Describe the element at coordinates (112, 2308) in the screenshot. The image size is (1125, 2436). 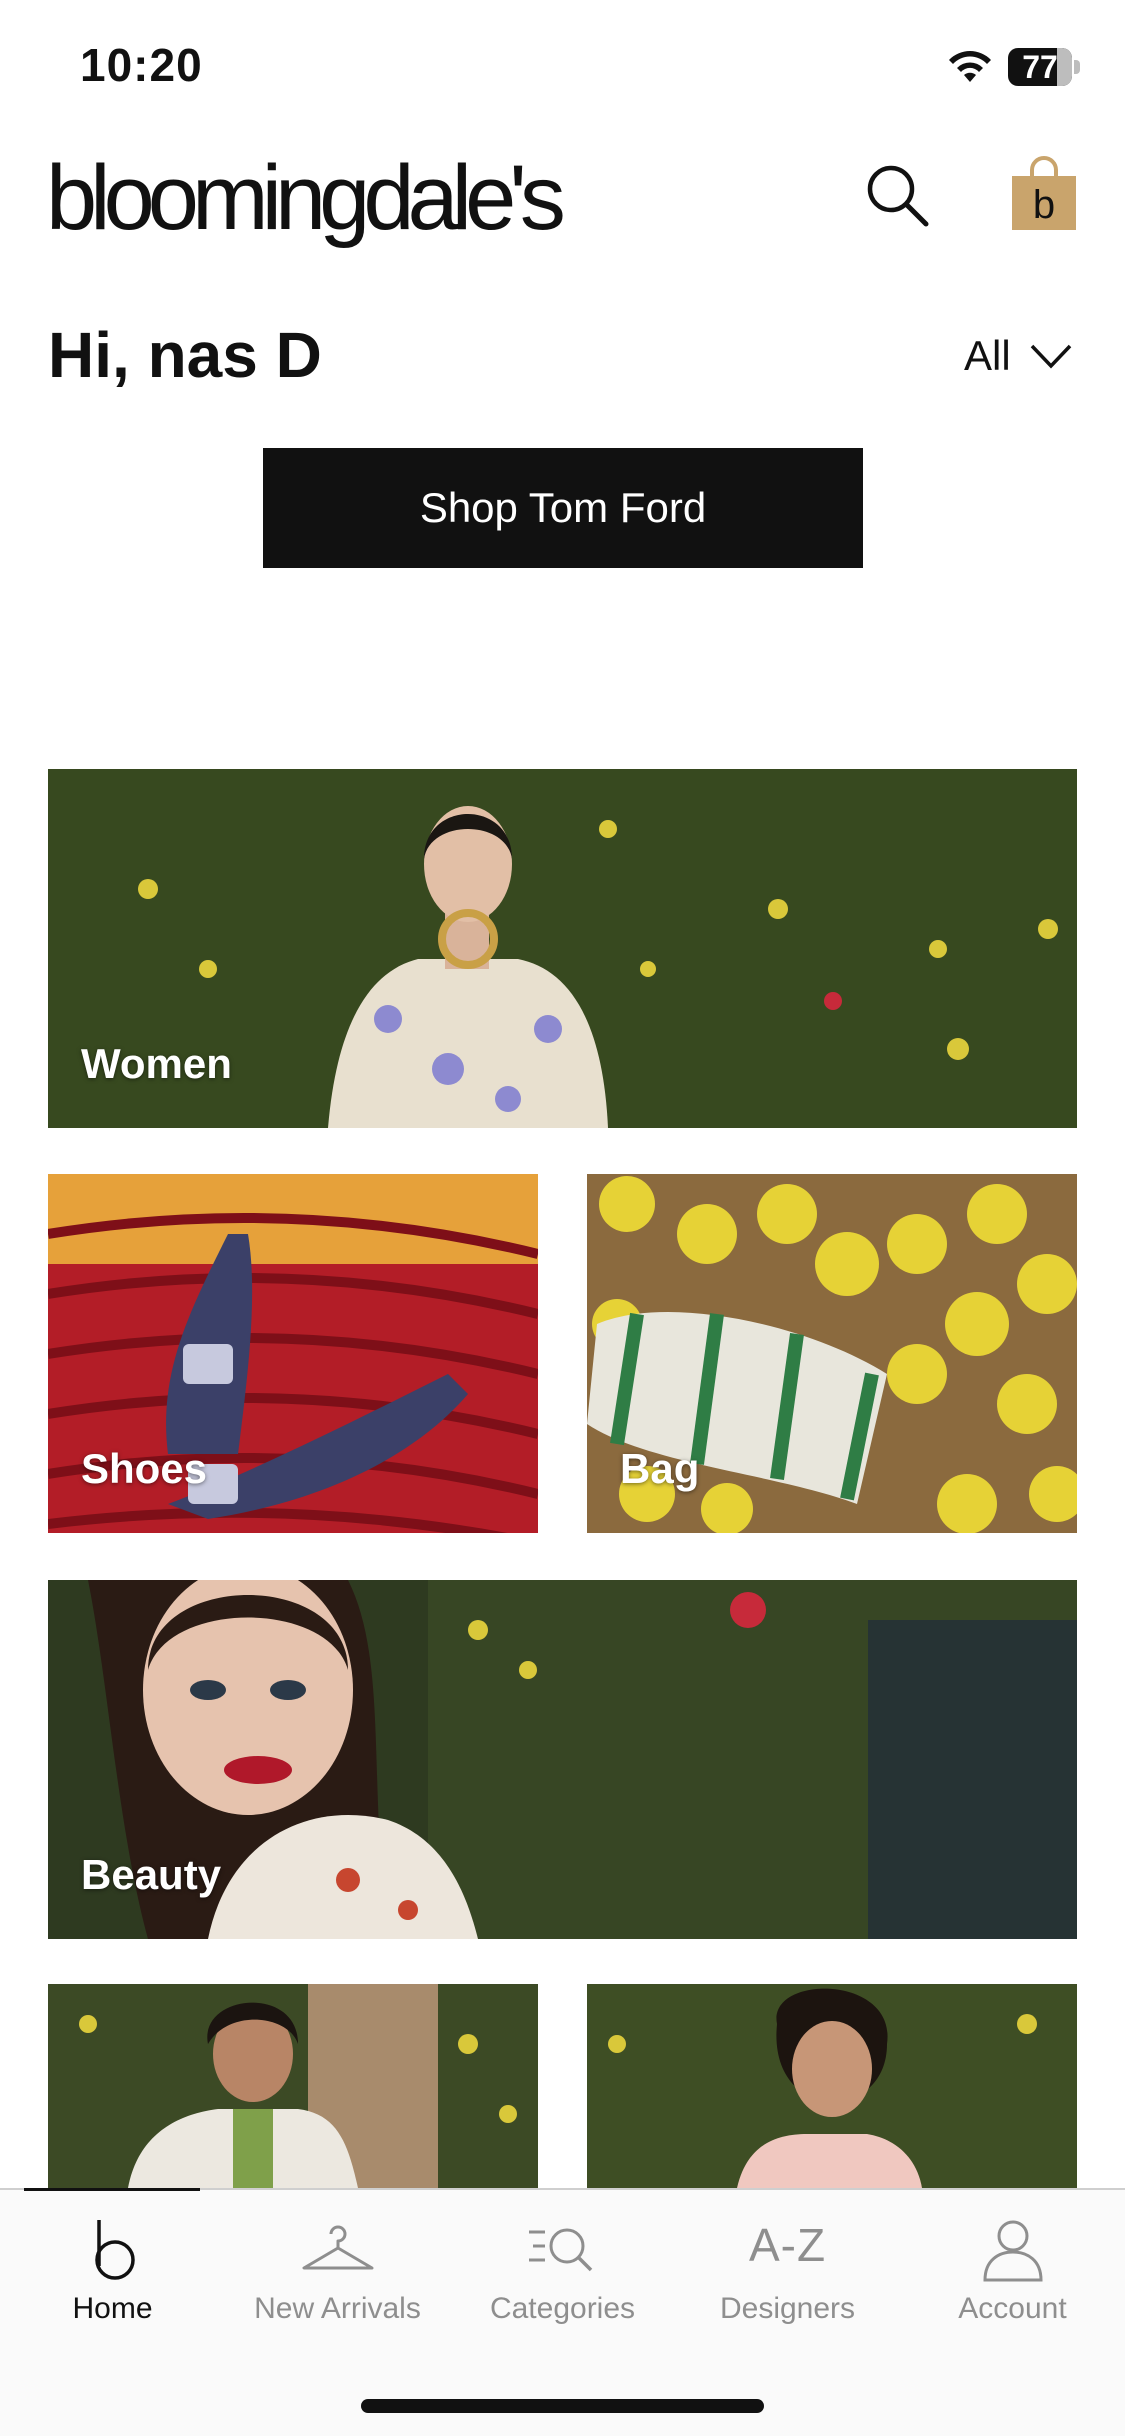
I see `tab-label-home: Home` at that location.